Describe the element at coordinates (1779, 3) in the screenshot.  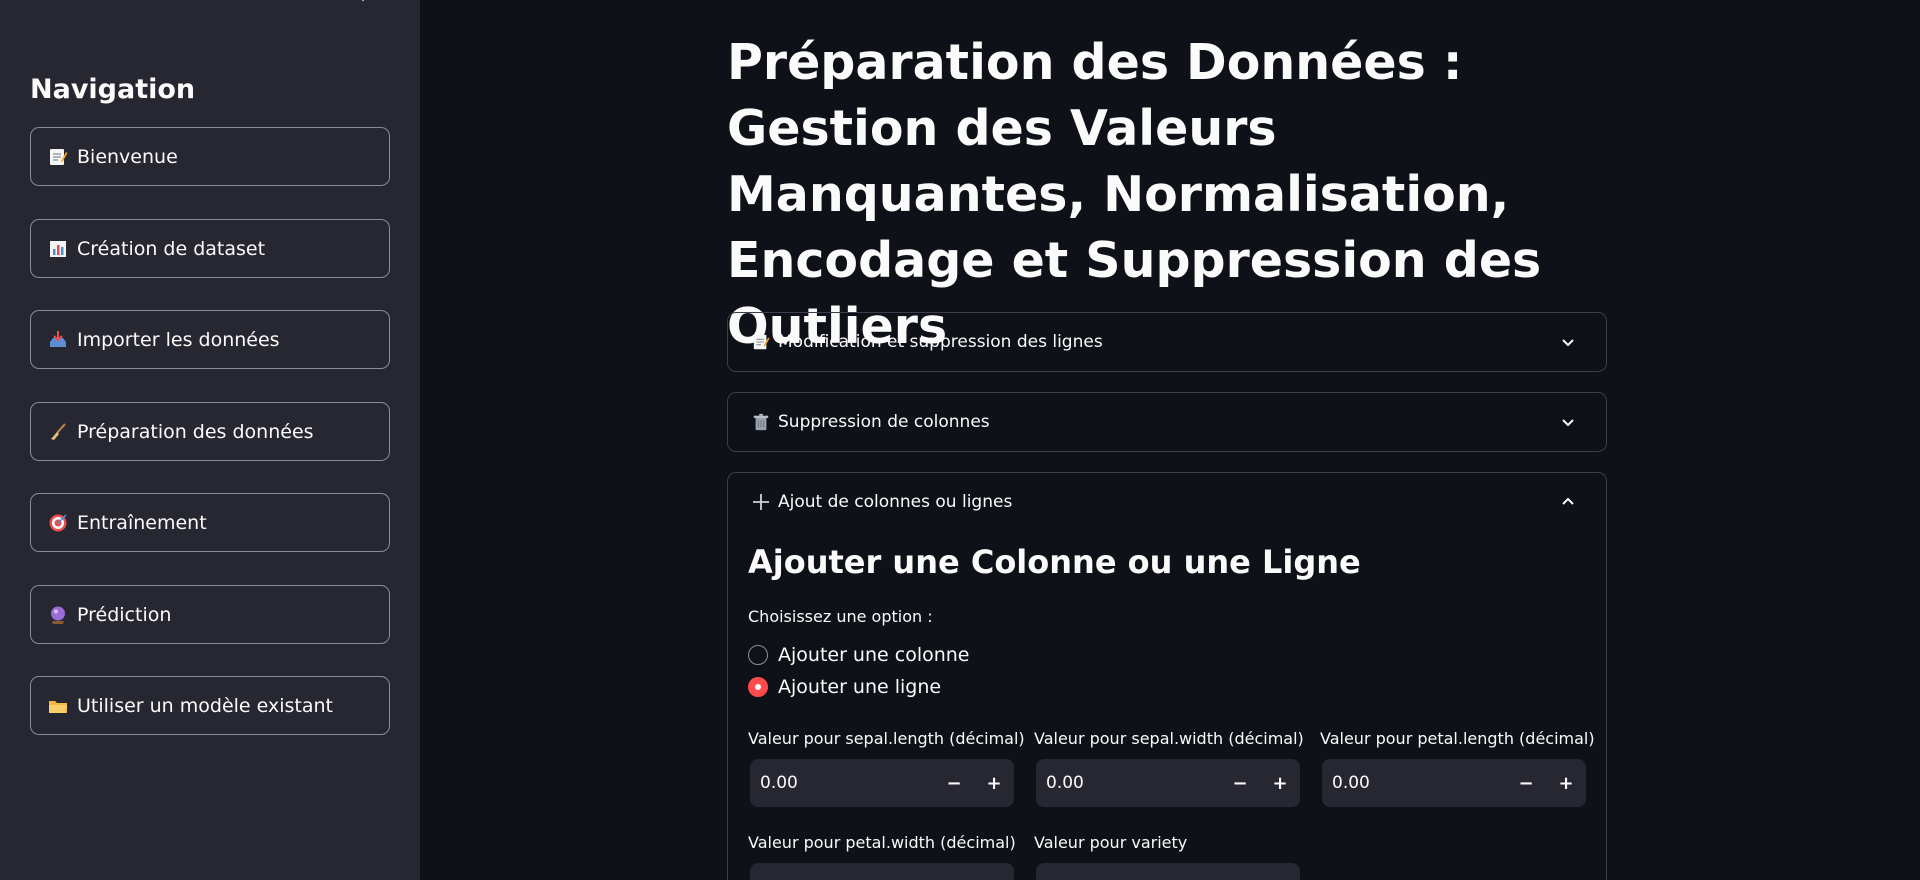
I see `toolbar-menu-icon` at that location.